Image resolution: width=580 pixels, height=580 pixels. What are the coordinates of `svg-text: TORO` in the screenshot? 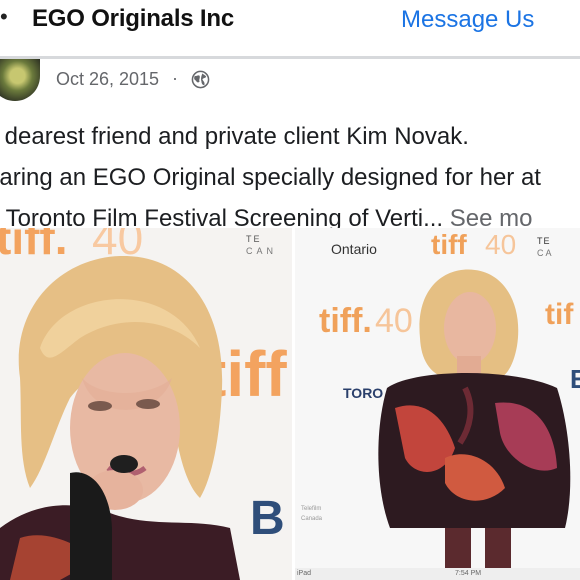 It's located at (363, 393).